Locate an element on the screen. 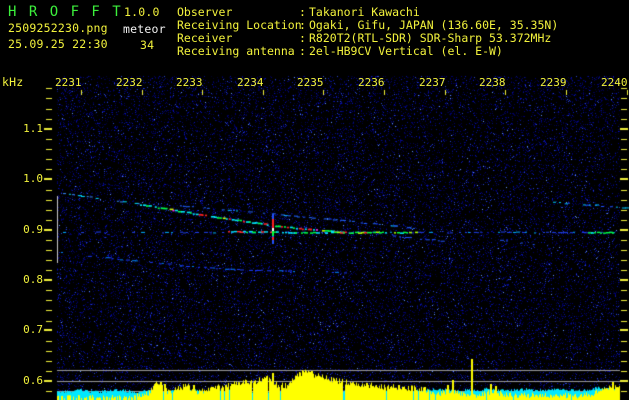  output-filename: 2509252230.png is located at coordinates (58, 28).